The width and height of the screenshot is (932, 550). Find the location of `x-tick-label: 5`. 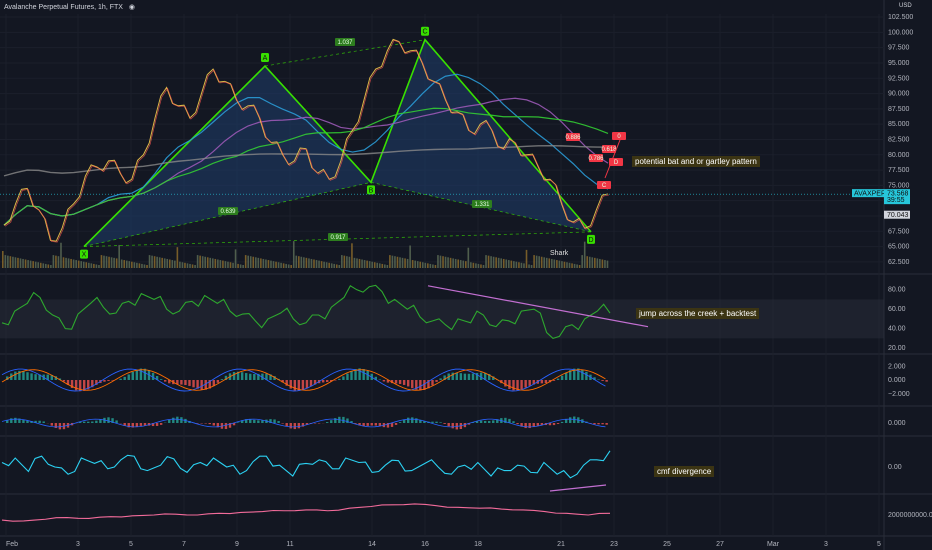

x-tick-label: 5 is located at coordinates (879, 544).